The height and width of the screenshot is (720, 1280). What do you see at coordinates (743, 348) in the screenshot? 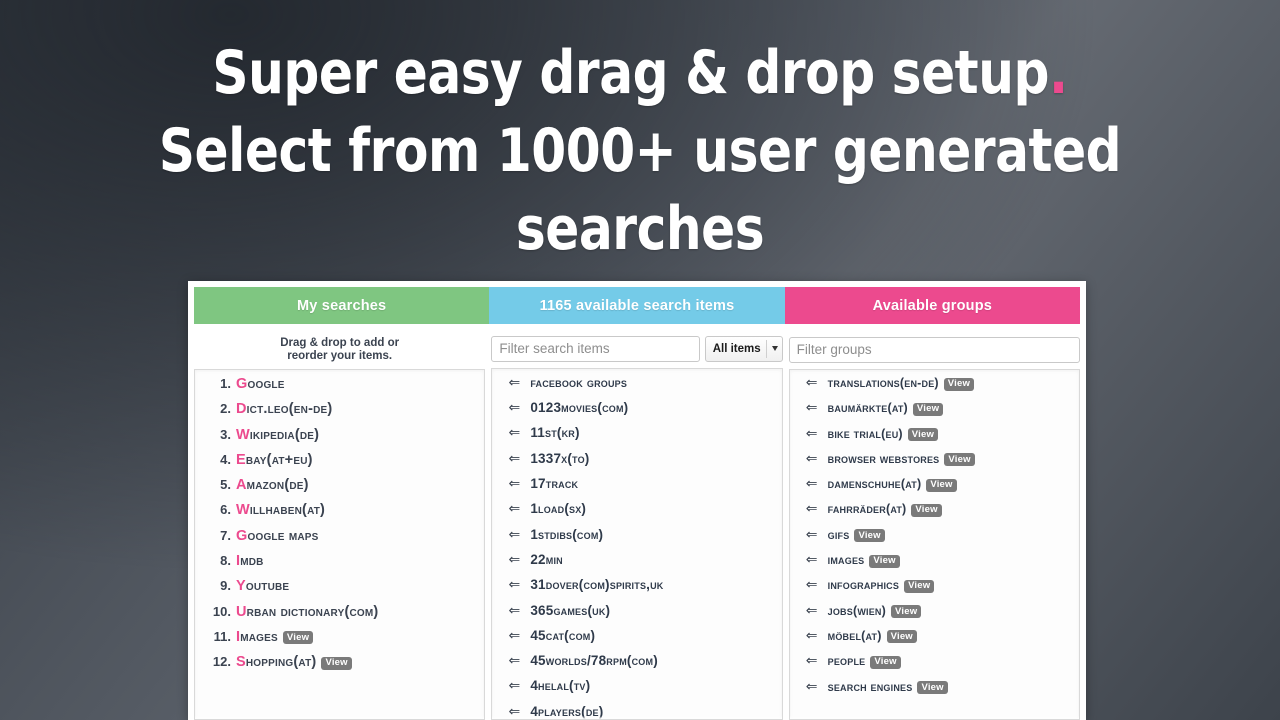
I see `items-type-select: All items` at bounding box center [743, 348].